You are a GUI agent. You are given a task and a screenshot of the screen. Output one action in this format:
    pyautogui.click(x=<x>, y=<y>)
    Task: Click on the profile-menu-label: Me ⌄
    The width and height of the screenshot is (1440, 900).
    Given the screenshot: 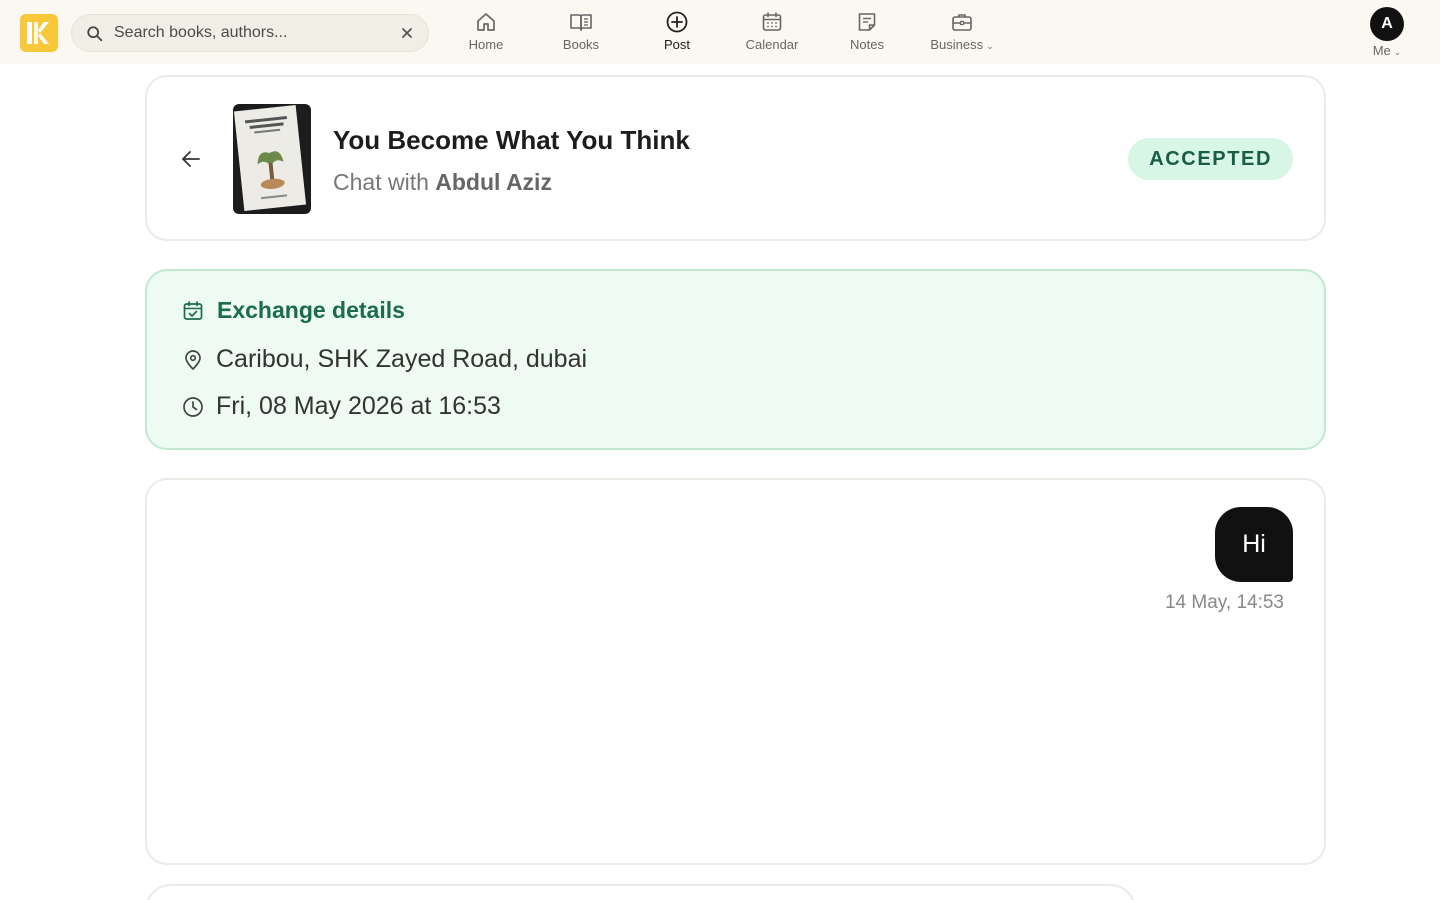 What is the action you would take?
    pyautogui.click(x=1387, y=50)
    